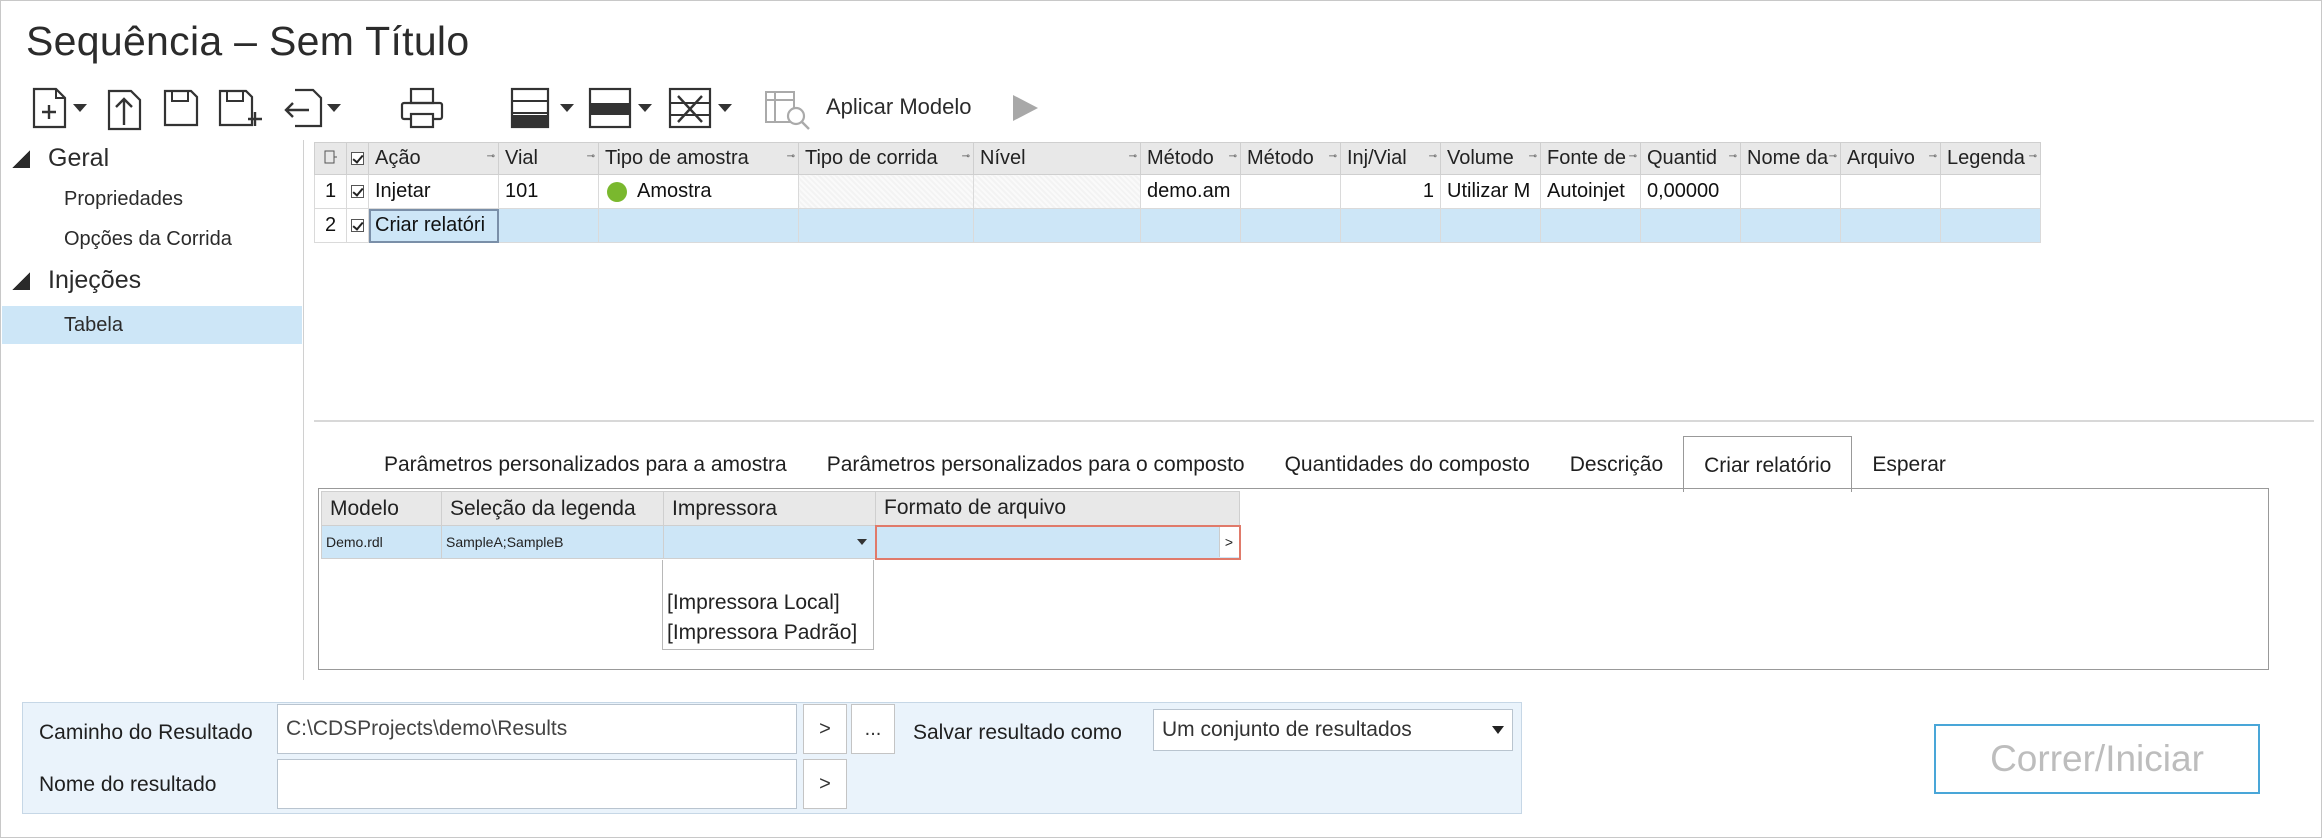  What do you see at coordinates (1057, 158) in the screenshot?
I see `col-header-nivel: Nível ⊸` at bounding box center [1057, 158].